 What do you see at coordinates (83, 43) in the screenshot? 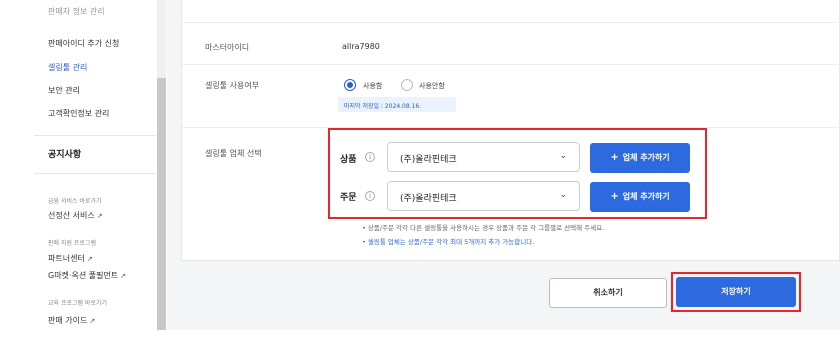
I see `sidebar-item-add-seller-id: 판매아이디 추가 신청` at bounding box center [83, 43].